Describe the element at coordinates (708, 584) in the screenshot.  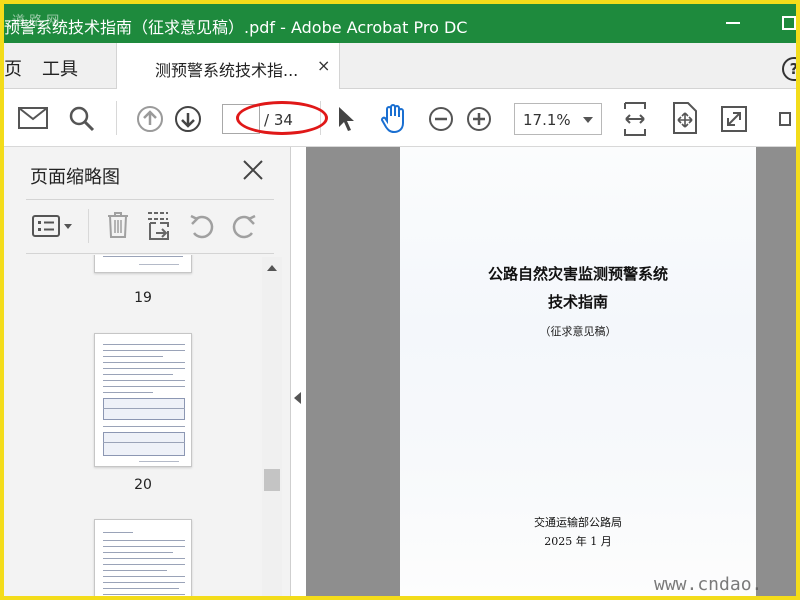
I see `site-watermark: www.cndao.` at that location.